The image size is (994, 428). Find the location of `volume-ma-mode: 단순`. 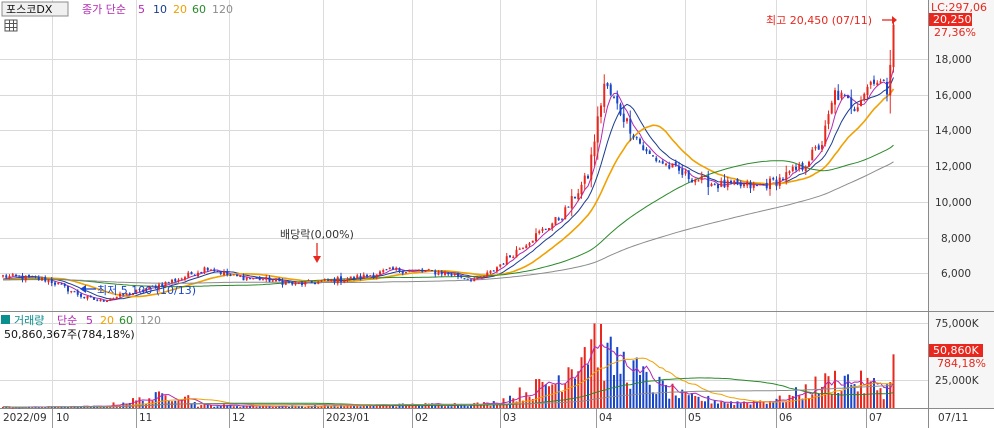

volume-ma-mode: 단순 is located at coordinates (67, 320).